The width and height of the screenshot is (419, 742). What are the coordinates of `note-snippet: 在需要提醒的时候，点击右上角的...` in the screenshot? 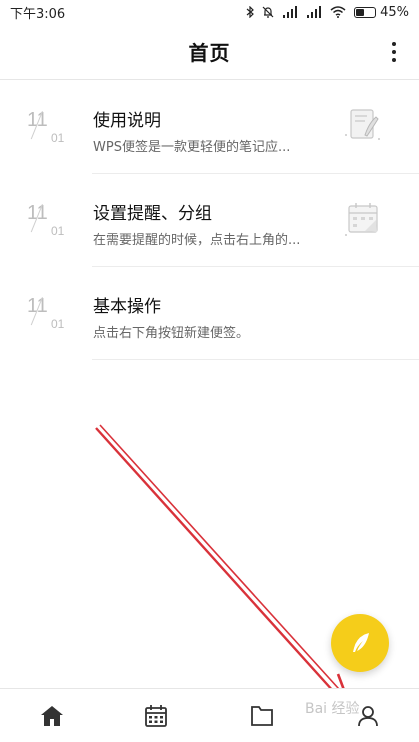 It's located at (197, 240).